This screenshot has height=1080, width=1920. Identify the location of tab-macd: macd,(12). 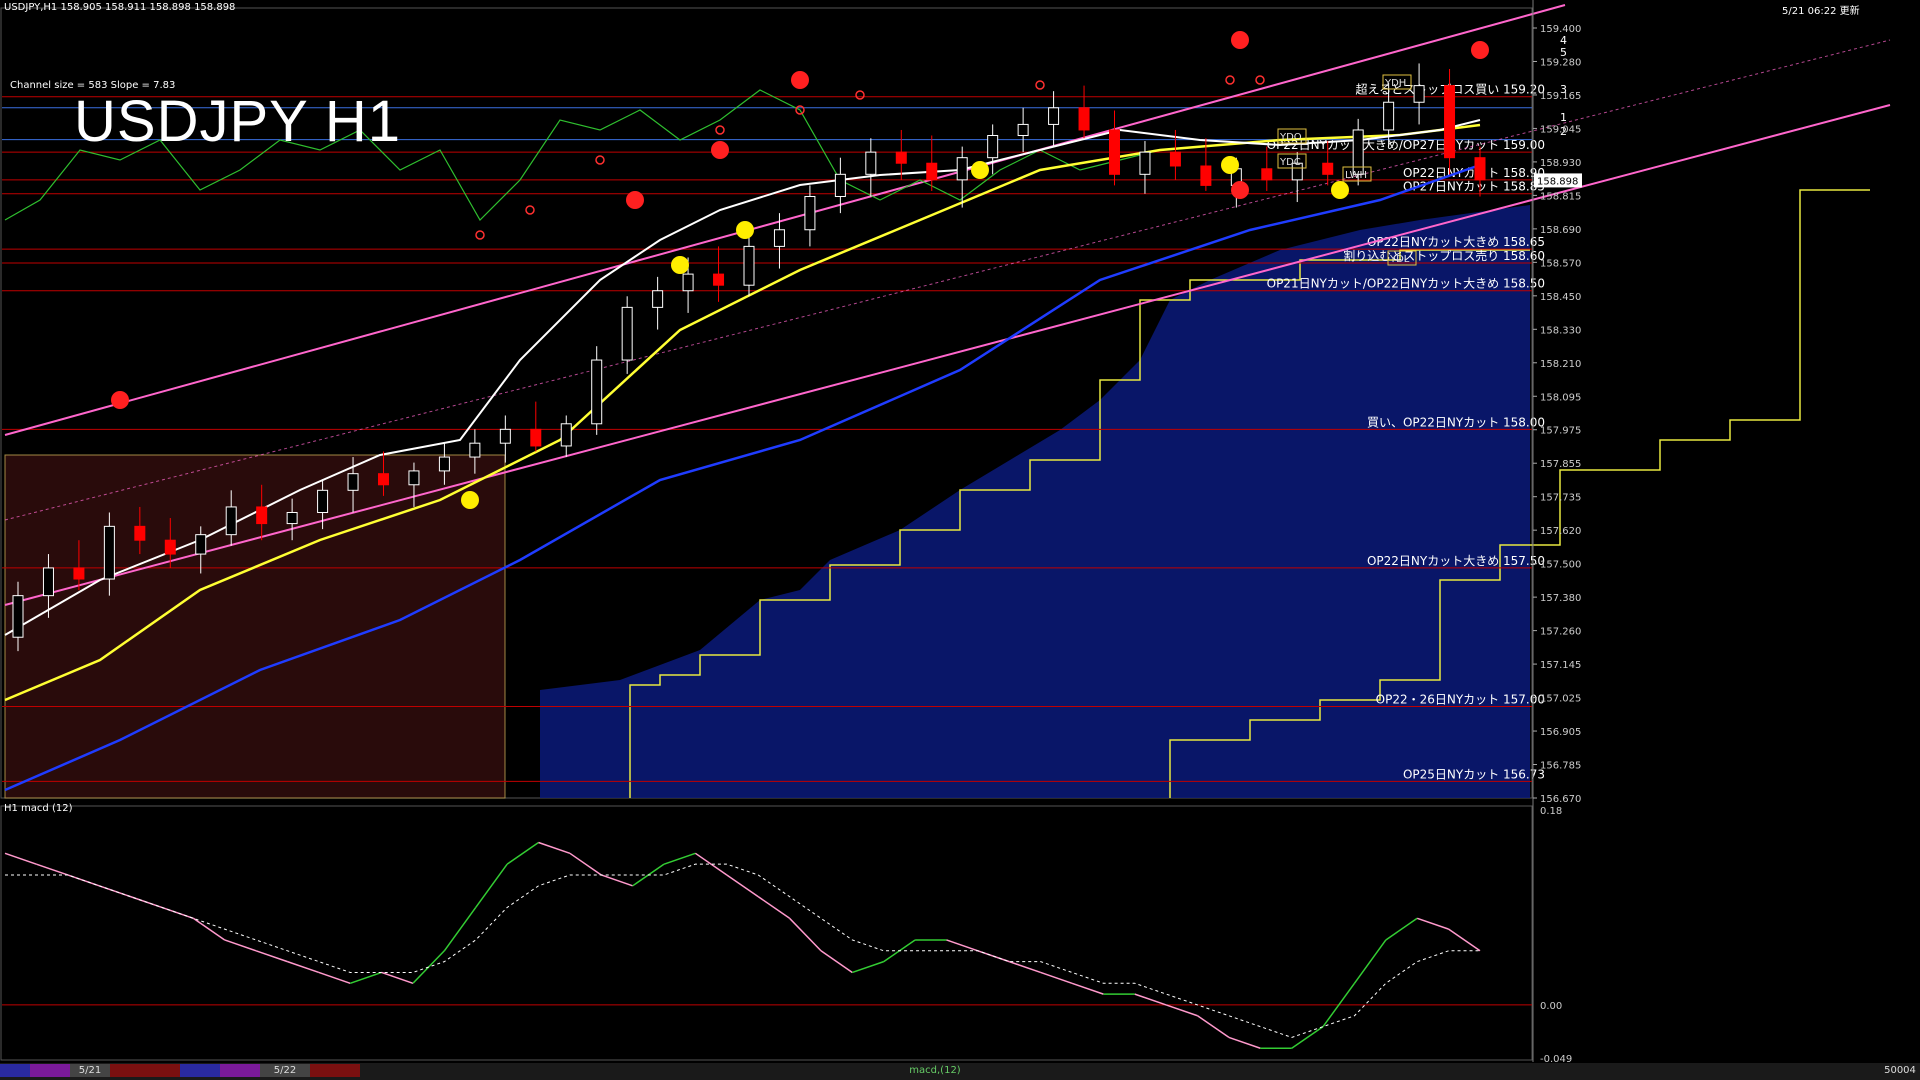
(935, 1070).